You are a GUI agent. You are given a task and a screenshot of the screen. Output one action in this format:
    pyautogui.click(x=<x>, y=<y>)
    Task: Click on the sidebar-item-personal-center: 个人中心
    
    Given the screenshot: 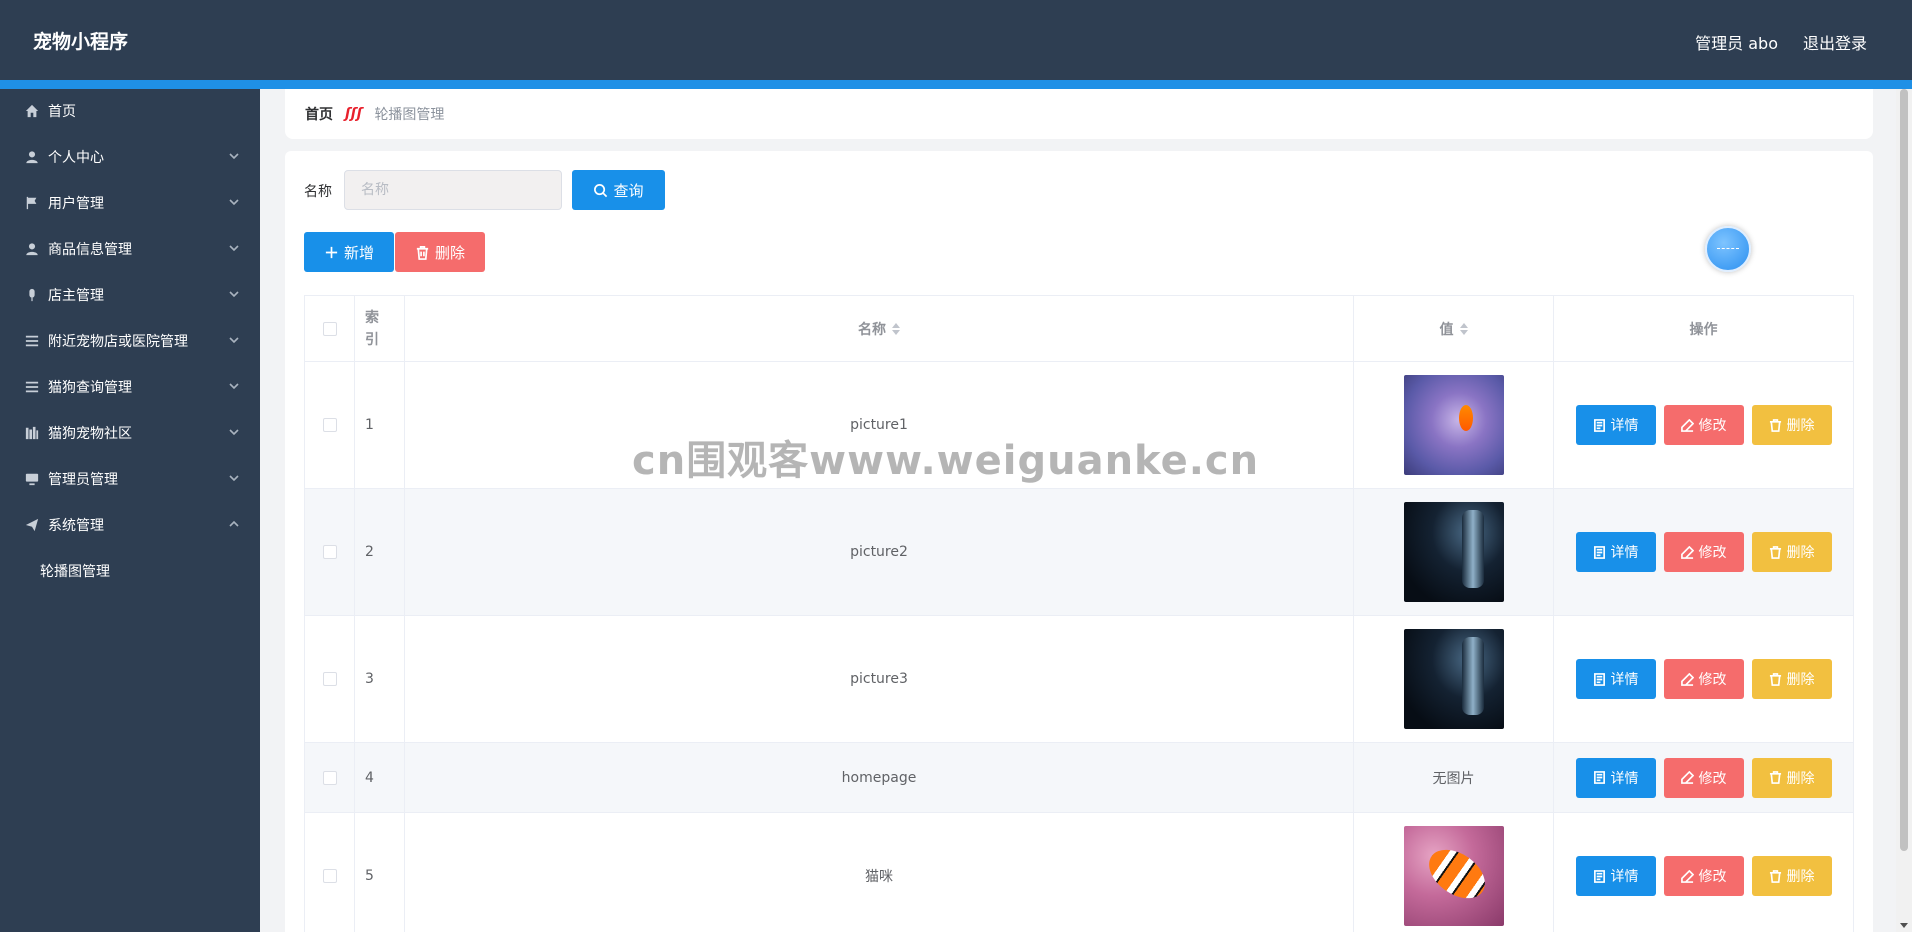 What is the action you would take?
    pyautogui.click(x=130, y=157)
    